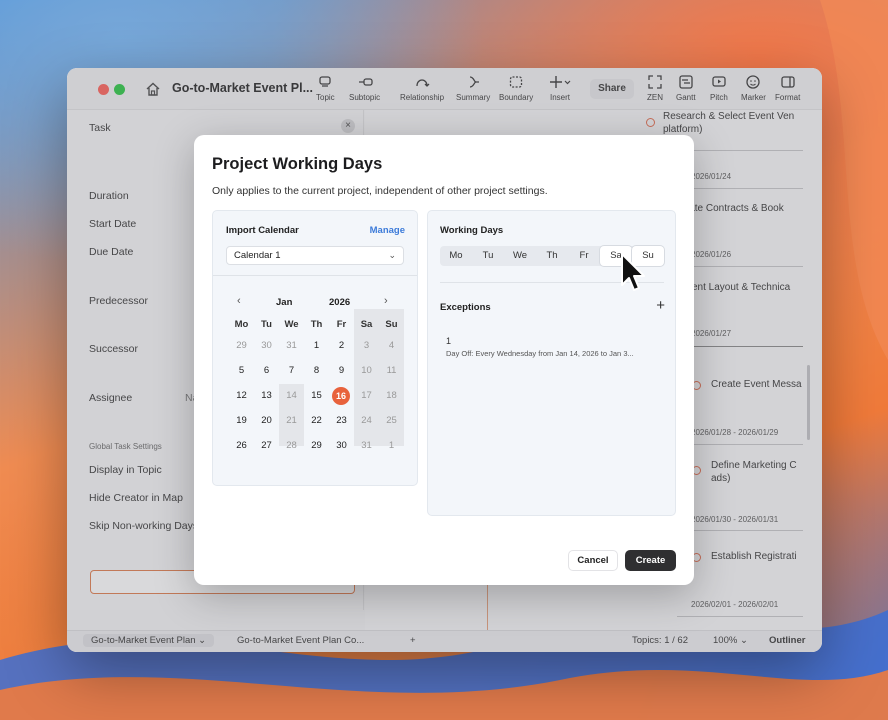 The image size is (888, 720). I want to click on calendar-day: 21, so click(291, 420).